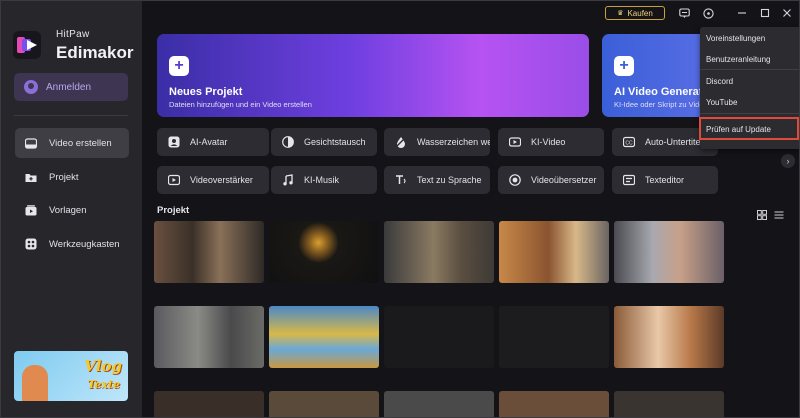 The width and height of the screenshot is (800, 418). Describe the element at coordinates (684, 13) in the screenshot. I see `feedback-icon` at that location.